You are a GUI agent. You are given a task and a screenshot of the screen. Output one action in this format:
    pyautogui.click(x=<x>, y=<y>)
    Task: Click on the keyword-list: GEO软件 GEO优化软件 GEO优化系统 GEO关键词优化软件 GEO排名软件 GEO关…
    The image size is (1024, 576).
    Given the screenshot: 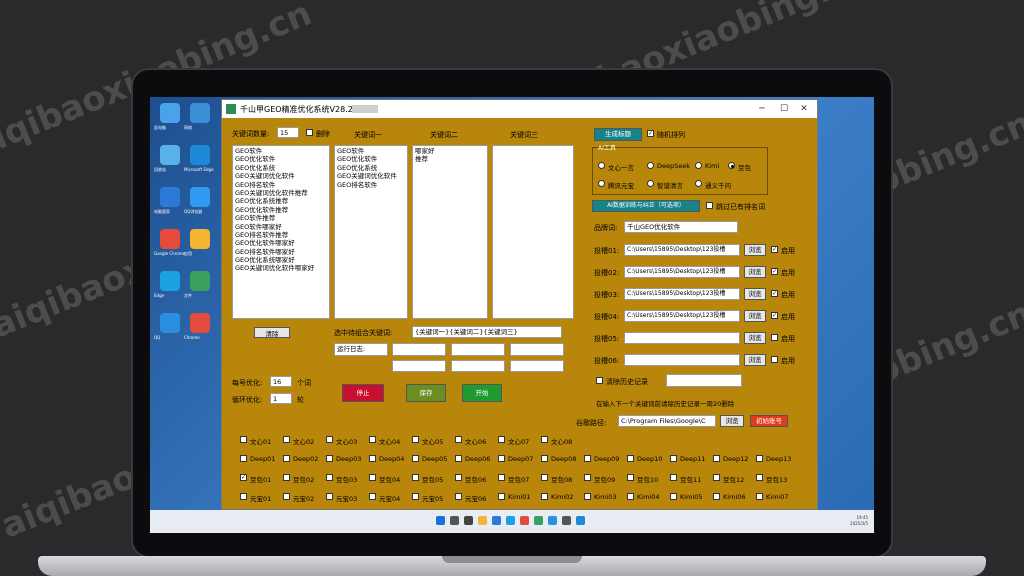 What is the action you would take?
    pyautogui.click(x=281, y=232)
    